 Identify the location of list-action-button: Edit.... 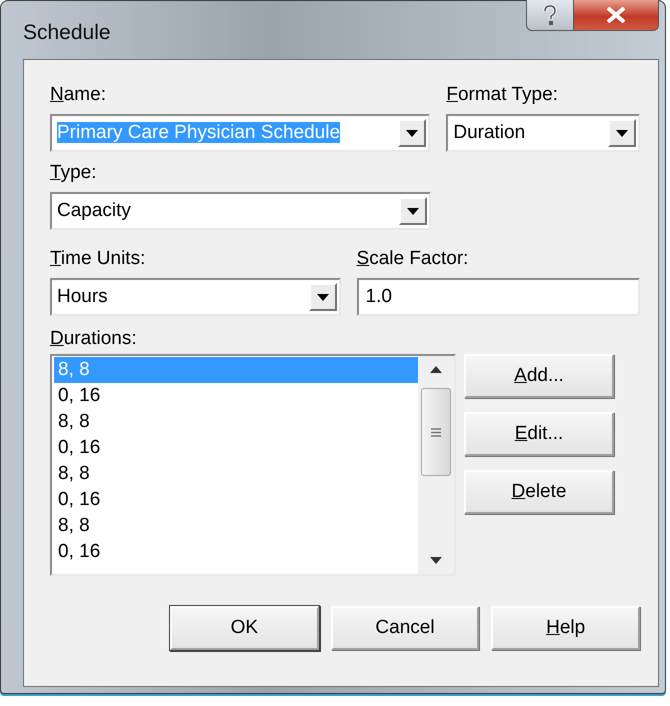
(539, 434).